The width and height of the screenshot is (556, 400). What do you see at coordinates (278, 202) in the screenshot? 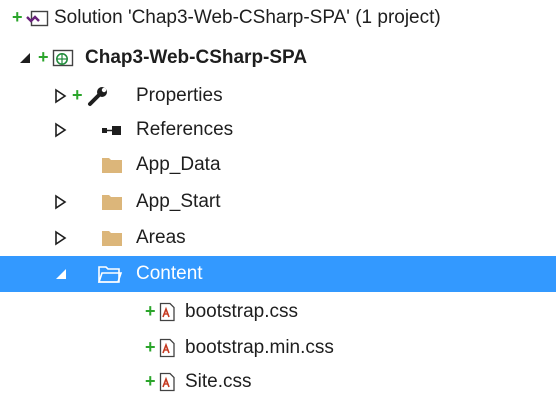
I see `tree-row-app-start: App_Start` at bounding box center [278, 202].